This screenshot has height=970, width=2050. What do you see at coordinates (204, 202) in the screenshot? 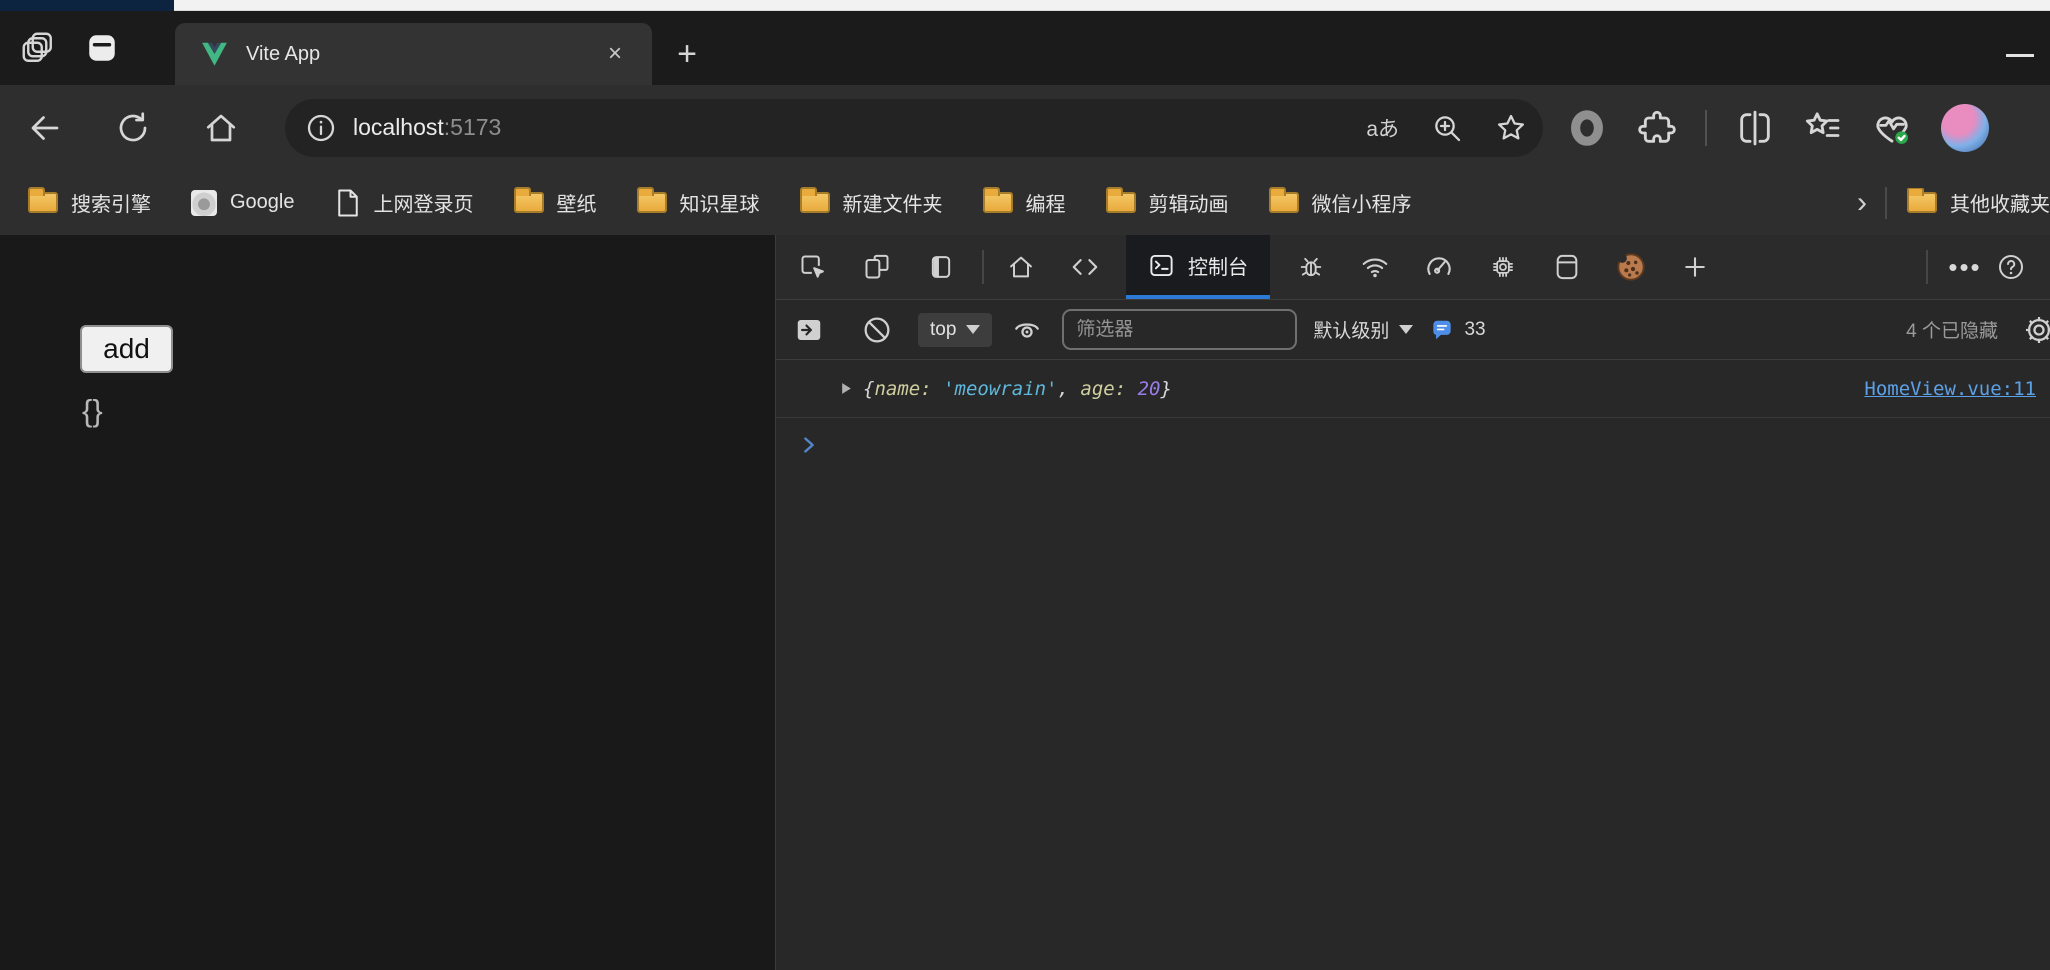
I see `google-favicon` at bounding box center [204, 202].